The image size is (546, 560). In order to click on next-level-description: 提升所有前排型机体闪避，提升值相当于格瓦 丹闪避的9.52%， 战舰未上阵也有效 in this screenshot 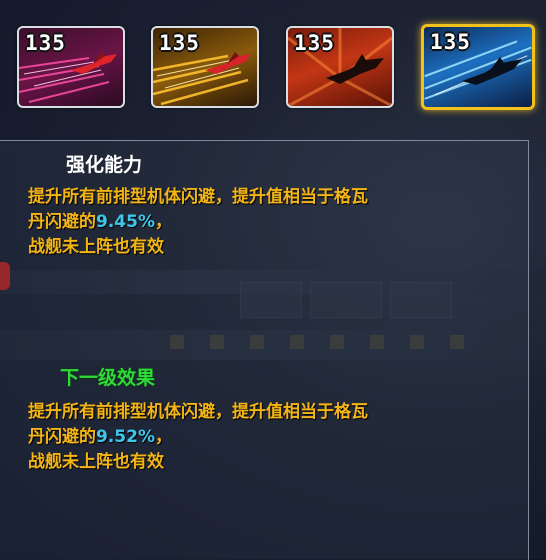, I will do `click(268, 437)`.